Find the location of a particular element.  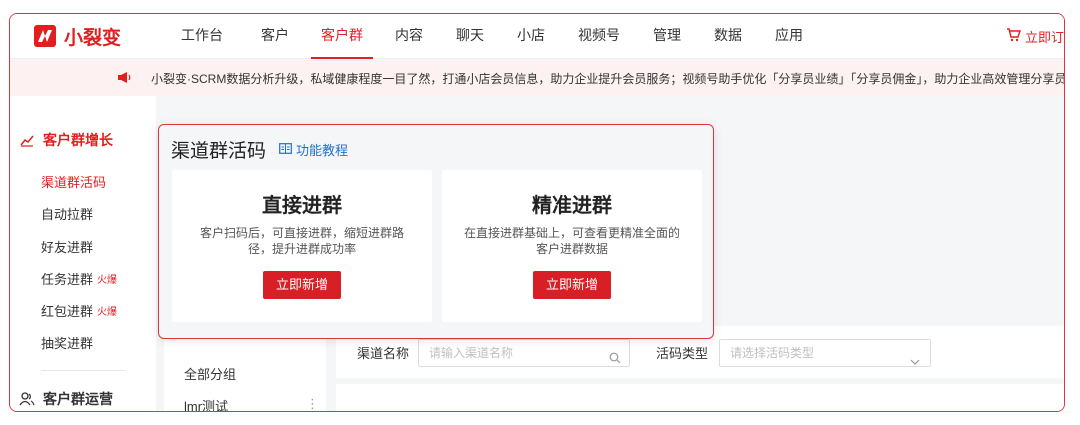

sidebar-item-redpacket-group: 红包进群 火爆 is located at coordinates (79, 310).